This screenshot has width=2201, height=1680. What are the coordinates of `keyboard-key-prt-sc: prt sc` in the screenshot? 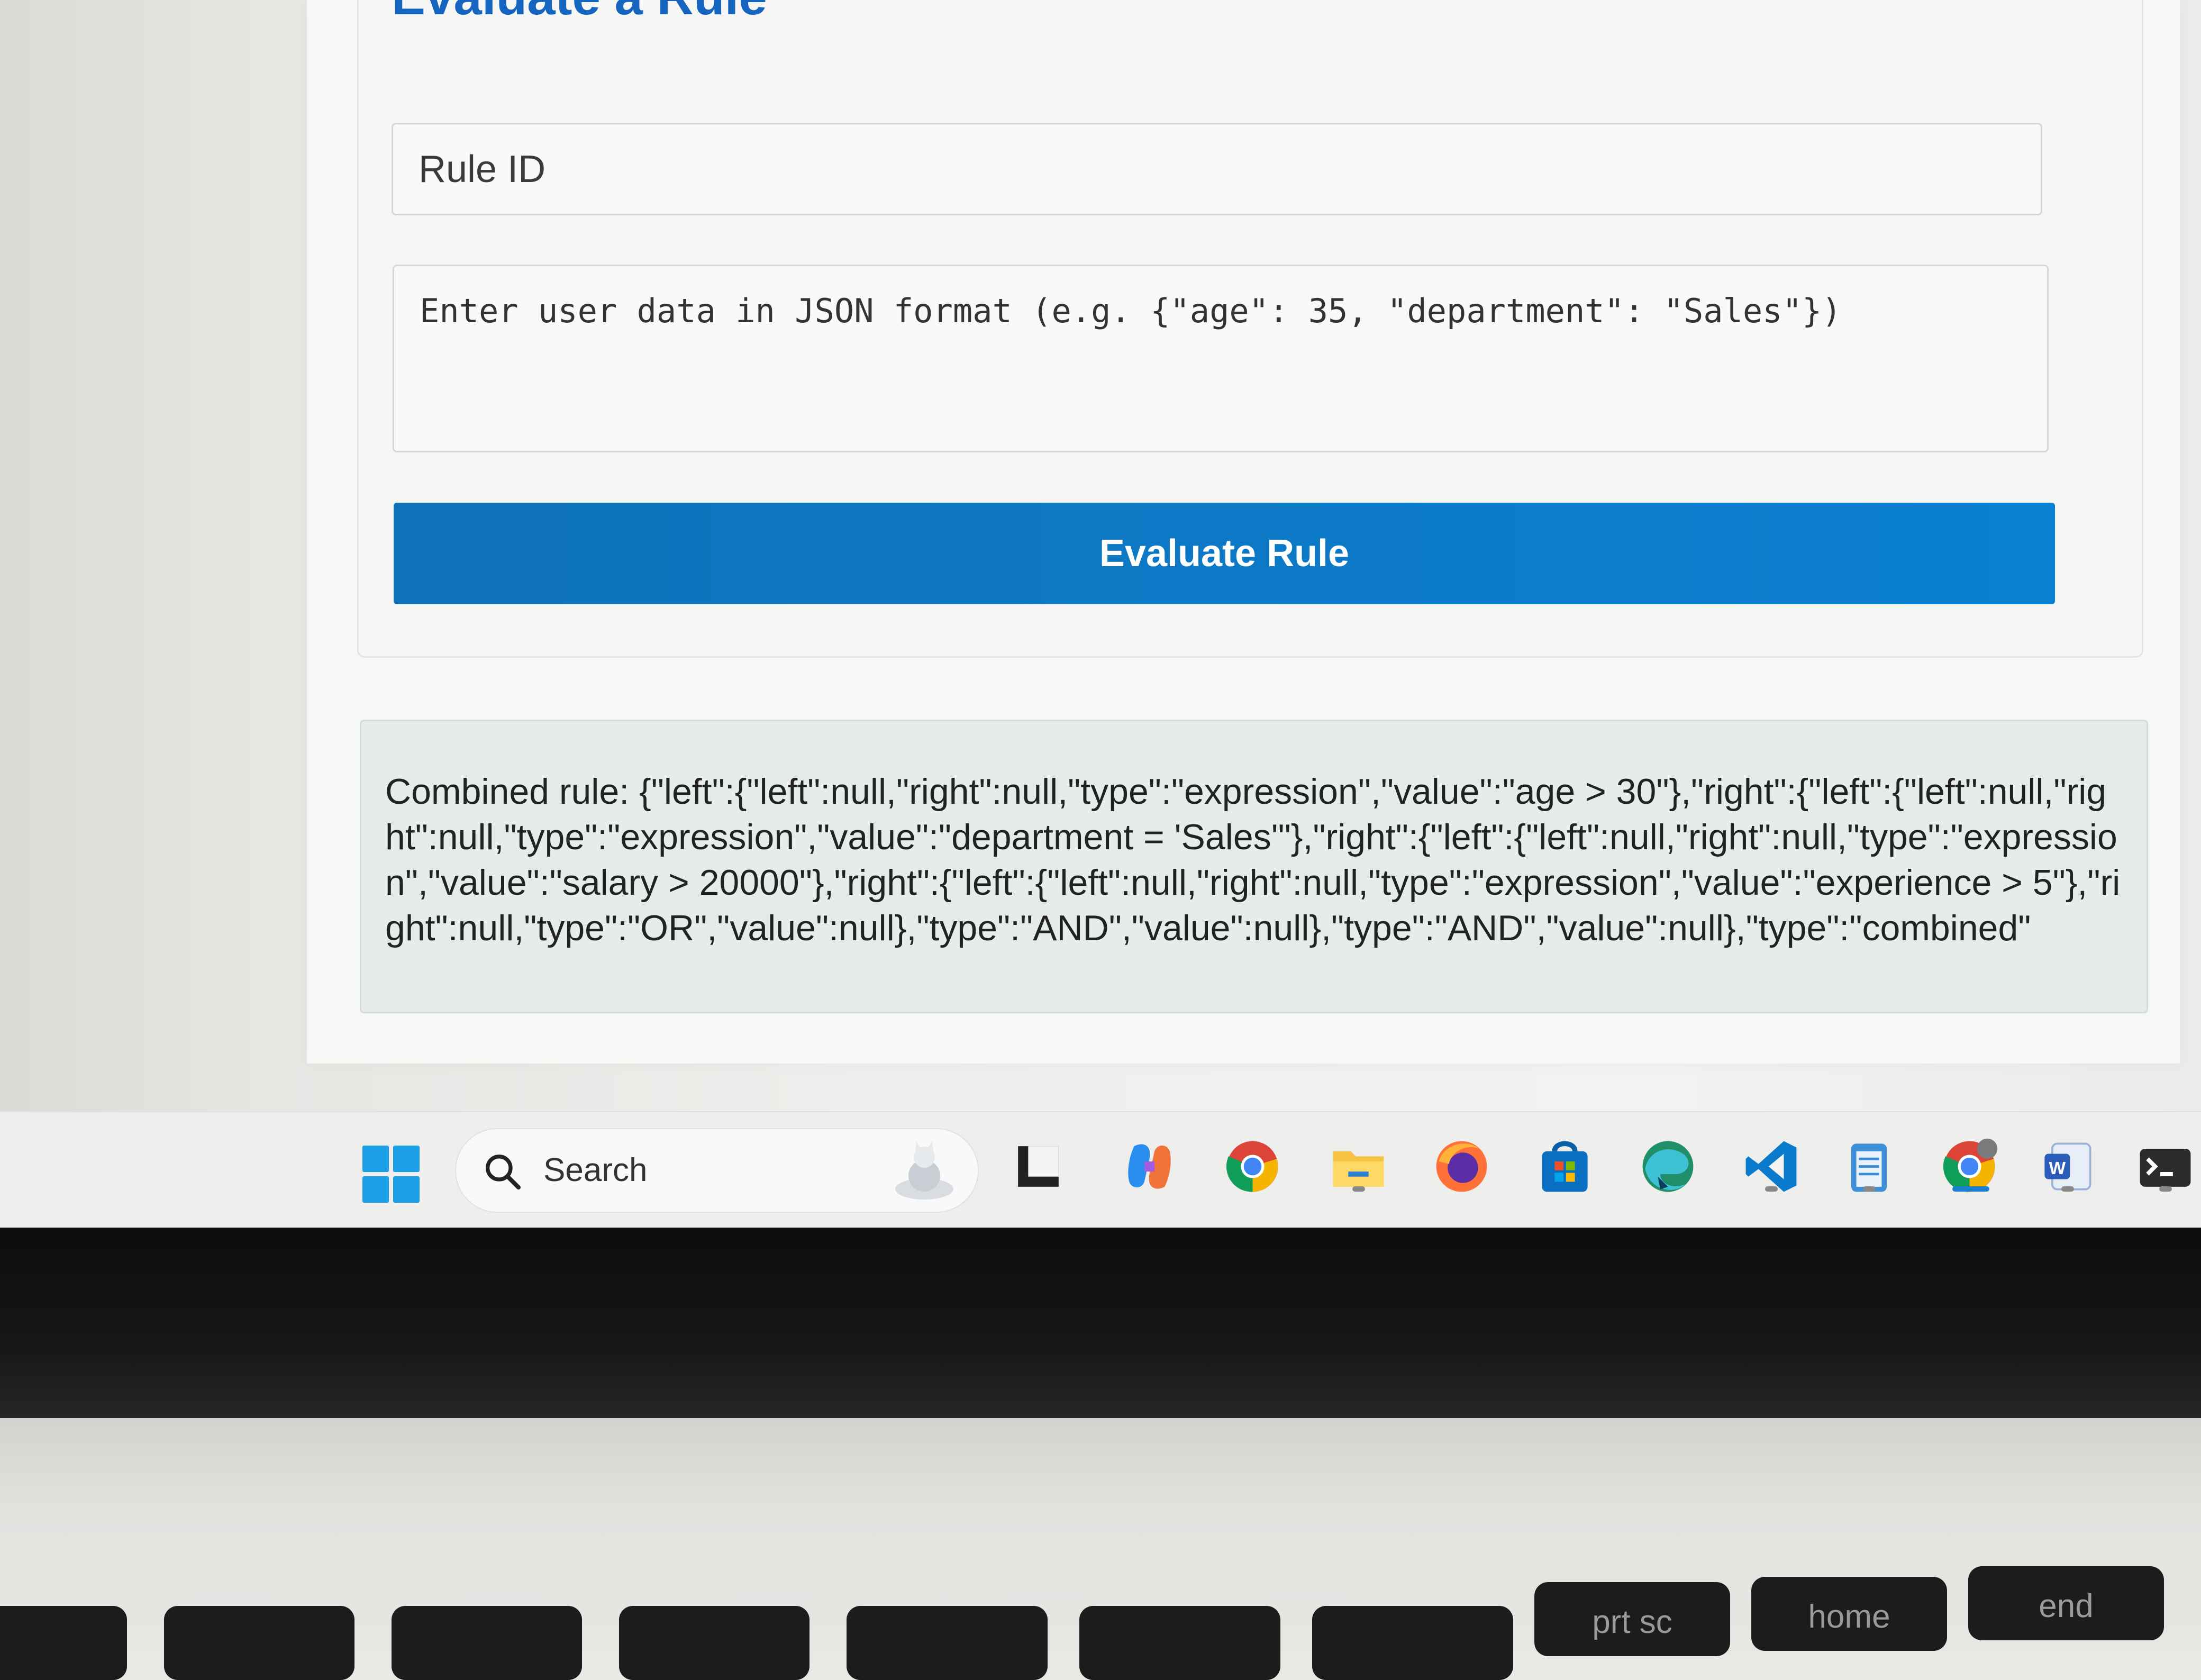 It's located at (1632, 1619).